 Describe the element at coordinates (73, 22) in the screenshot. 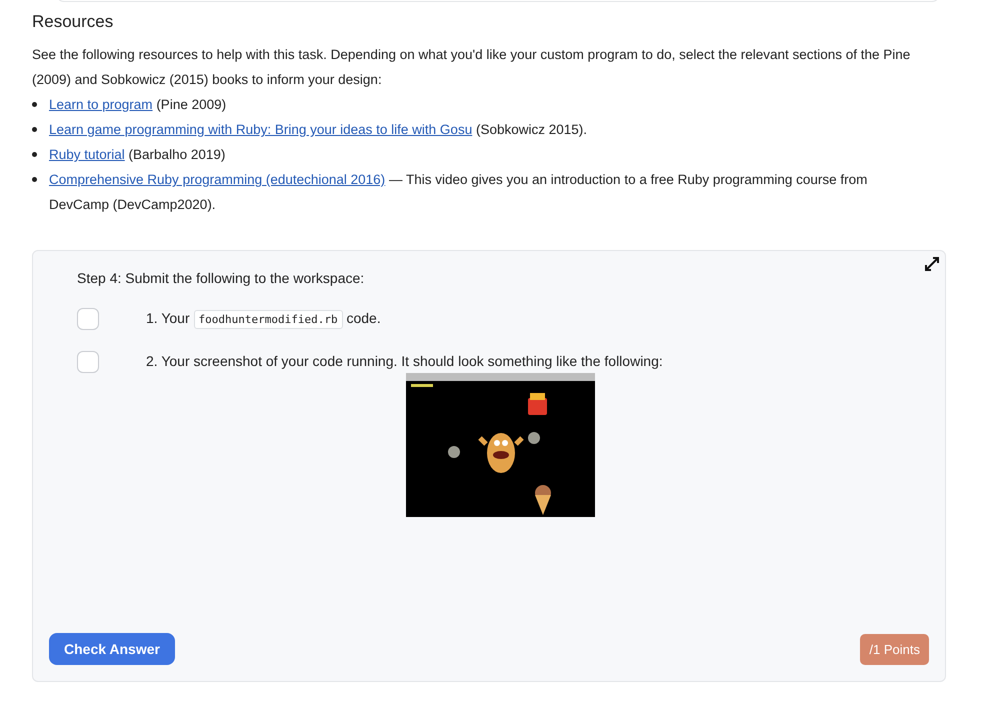

I see `section-heading: Resources` at that location.